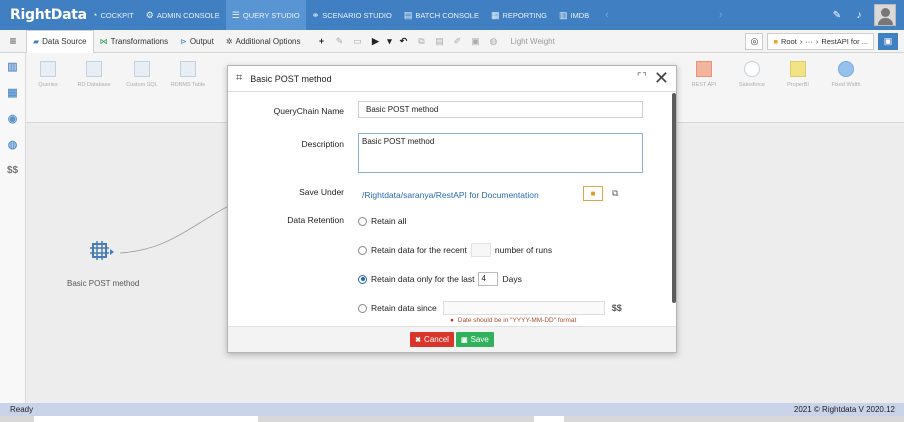 This screenshot has height=422, width=904. What do you see at coordinates (432, 339) in the screenshot?
I see `cancel-button: ✖ Cancel` at bounding box center [432, 339].